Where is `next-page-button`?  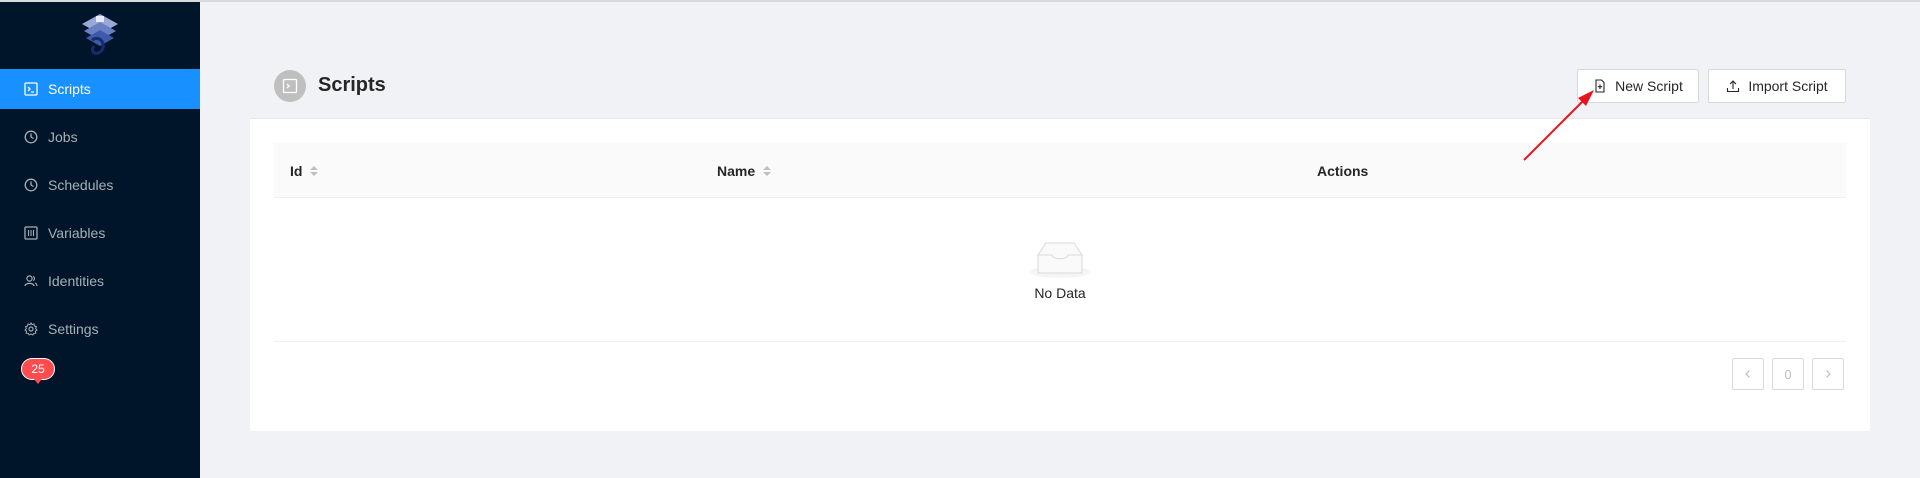 next-page-button is located at coordinates (1828, 374).